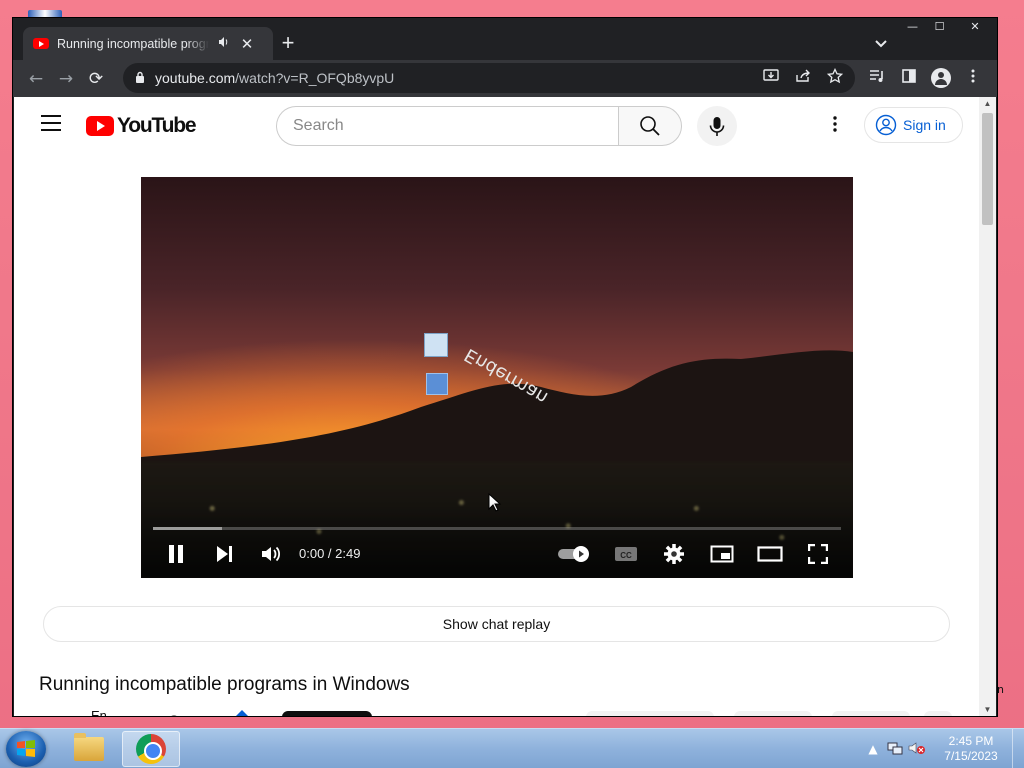 Image resolution: width=1024 pixels, height=768 pixels. What do you see at coordinates (987, 169) in the screenshot?
I see `scrollbar-thumb` at bounding box center [987, 169].